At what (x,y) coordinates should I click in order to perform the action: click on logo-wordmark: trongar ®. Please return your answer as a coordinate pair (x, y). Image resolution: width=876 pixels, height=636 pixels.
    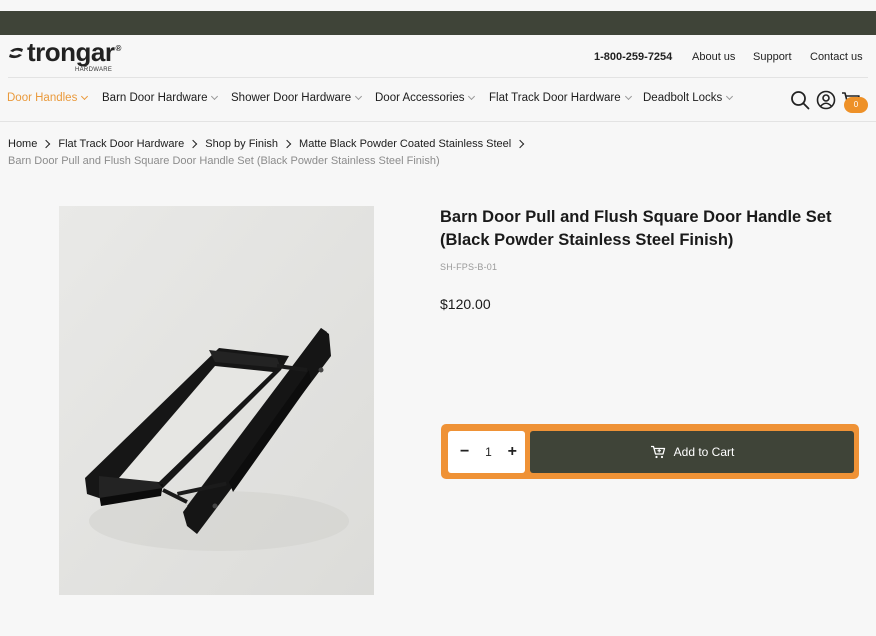
    Looking at the image, I should click on (64, 52).